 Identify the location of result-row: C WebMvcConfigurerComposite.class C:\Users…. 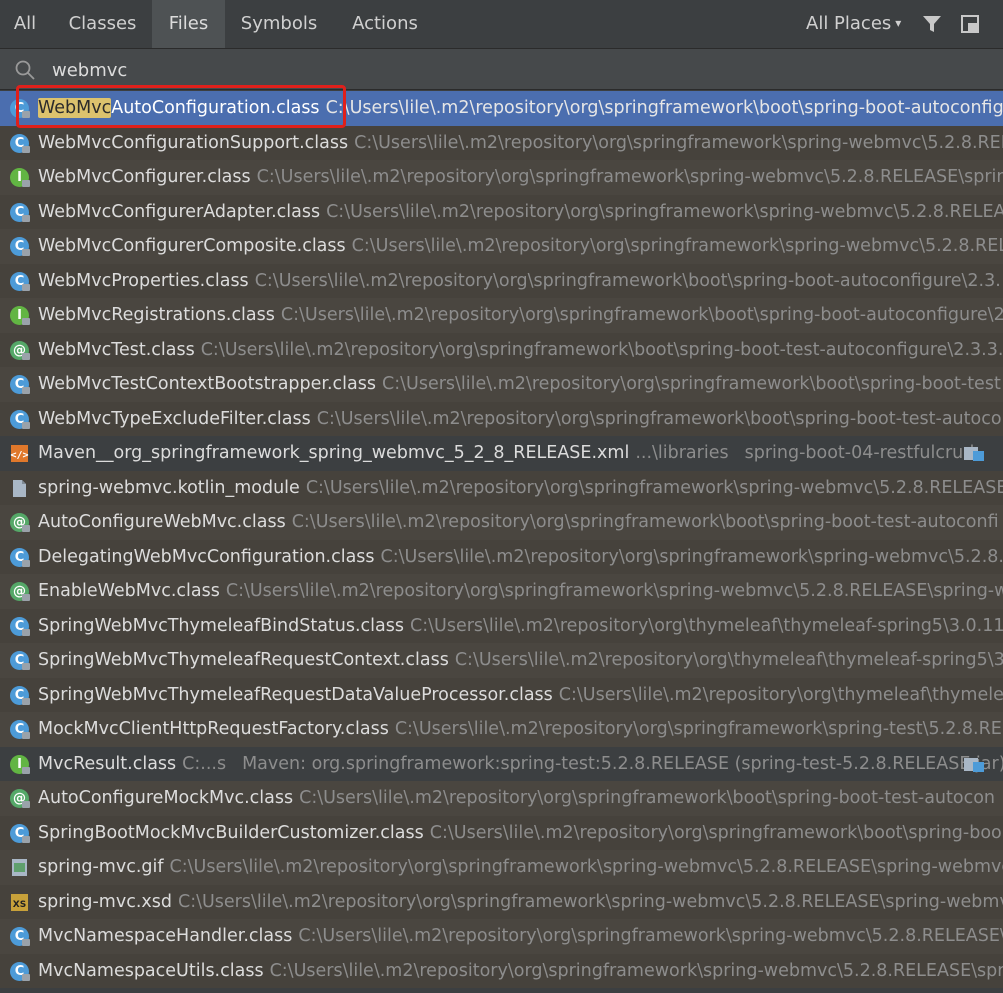
(501, 246).